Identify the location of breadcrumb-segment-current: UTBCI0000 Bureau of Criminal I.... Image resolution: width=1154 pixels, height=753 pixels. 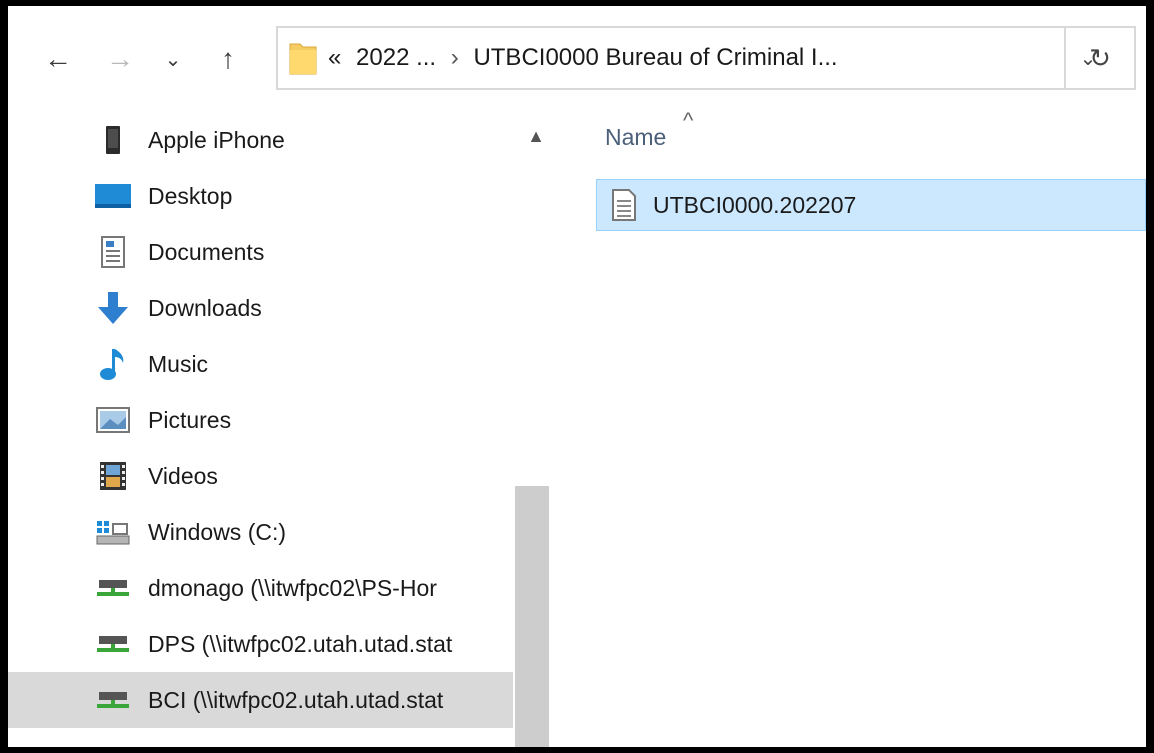
(655, 57).